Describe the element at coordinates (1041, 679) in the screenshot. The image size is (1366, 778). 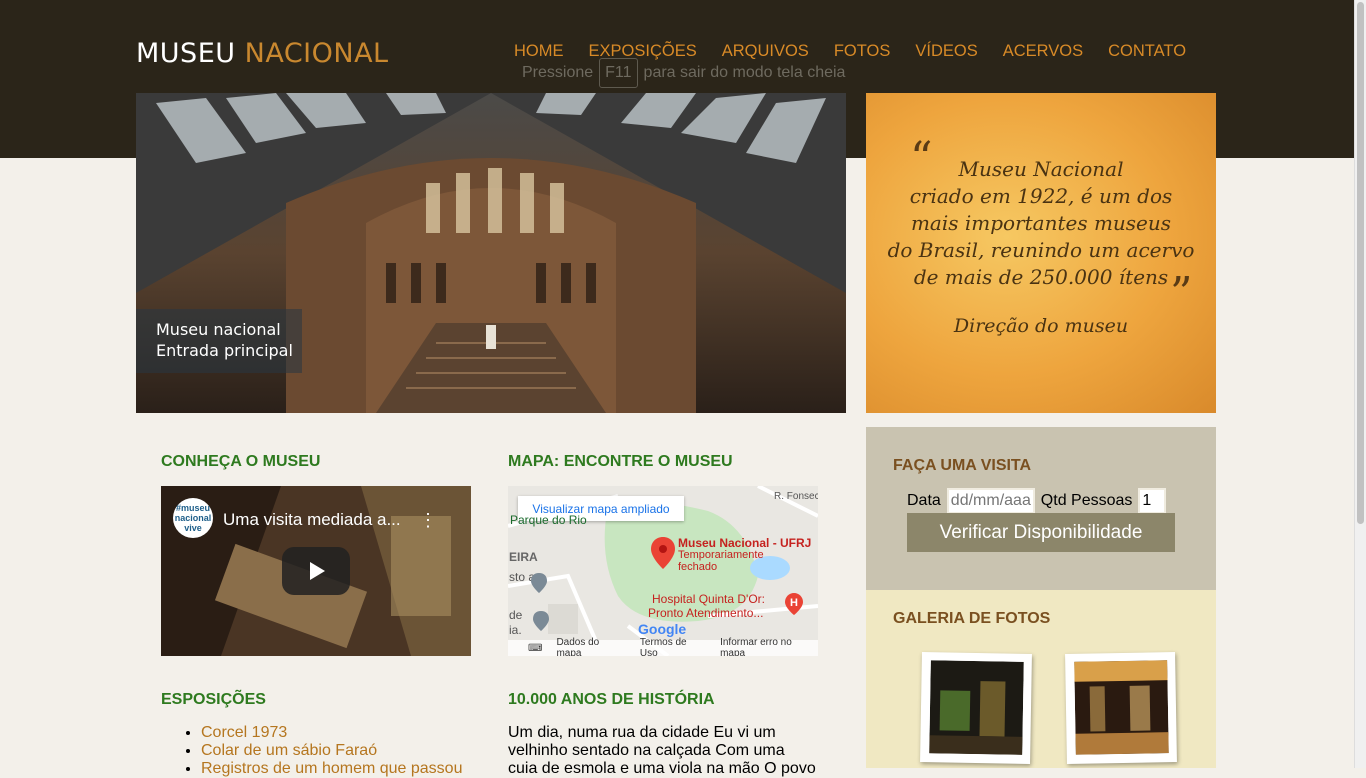
I see `gallery-panel: GALERIA DE FOTOS` at that location.